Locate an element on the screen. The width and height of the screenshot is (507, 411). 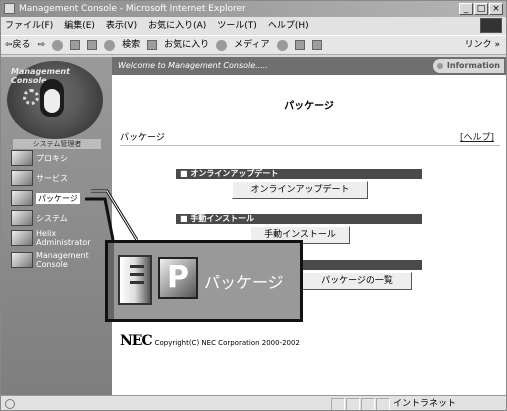
sidebar-item-label: Helix Administrator is located at coordinates (63, 238).